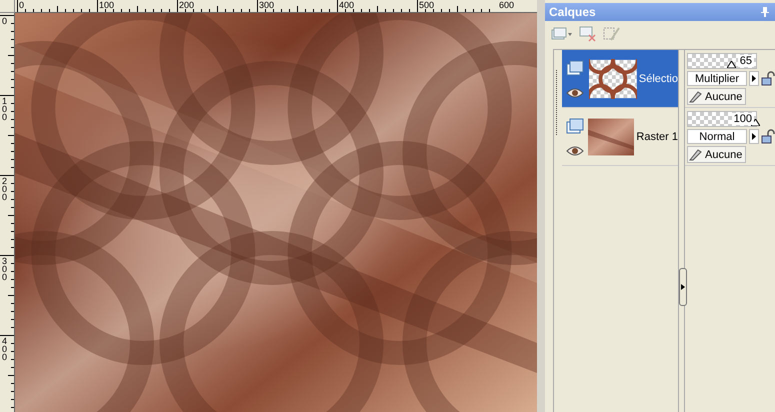 Image resolution: width=775 pixels, height=412 pixels. Describe the element at coordinates (717, 78) in the screenshot. I see `blend-mode-dropdown: Multiplier` at that location.